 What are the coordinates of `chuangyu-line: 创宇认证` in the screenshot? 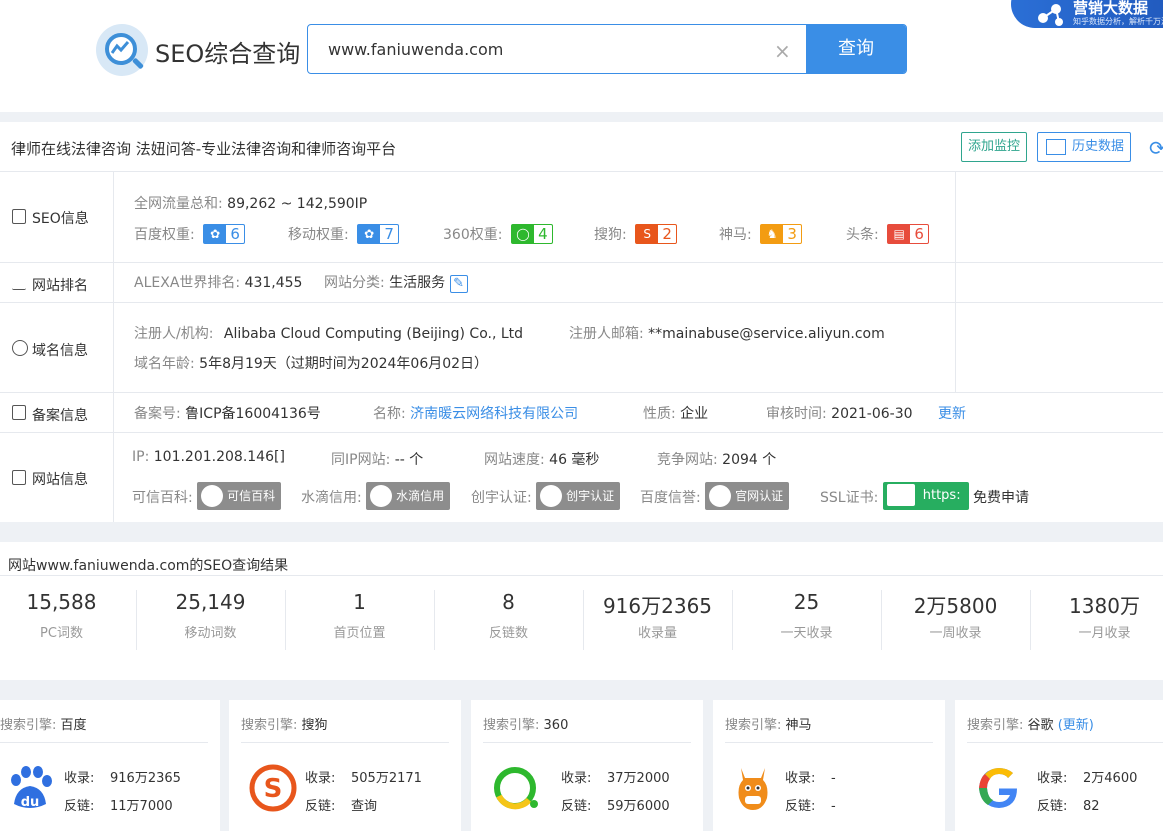 It's located at (546, 497).